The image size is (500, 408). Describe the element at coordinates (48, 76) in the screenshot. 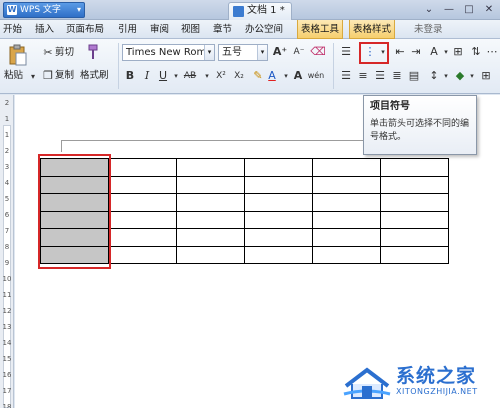

I see `copy-icon: ❐` at that location.